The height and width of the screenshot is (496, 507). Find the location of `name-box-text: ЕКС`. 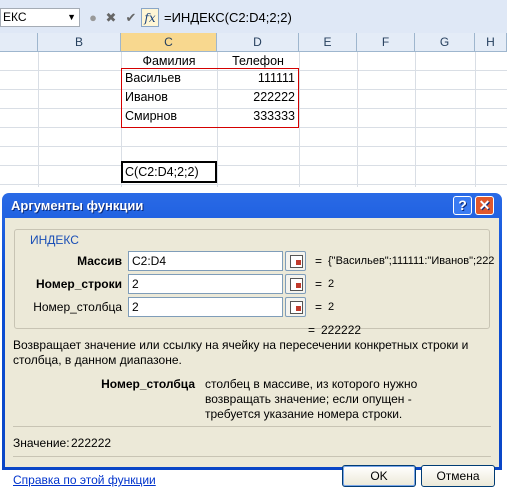

name-box-text: ЕКС is located at coordinates (15, 17).